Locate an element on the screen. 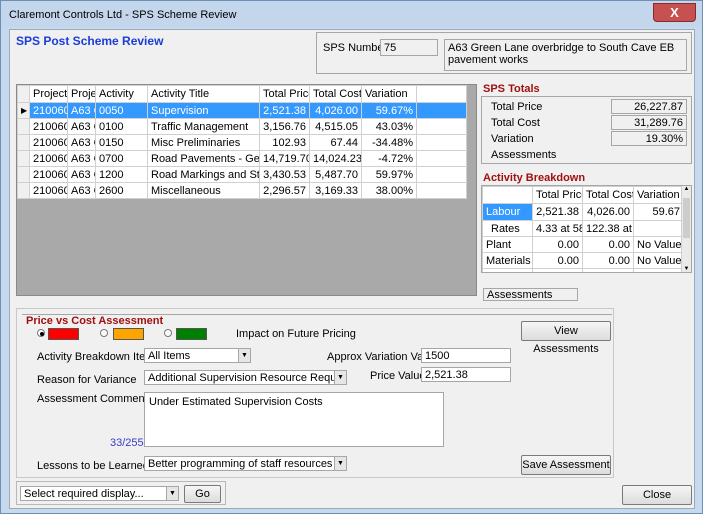 This screenshot has width=703, height=514. go-button: Go is located at coordinates (202, 494).